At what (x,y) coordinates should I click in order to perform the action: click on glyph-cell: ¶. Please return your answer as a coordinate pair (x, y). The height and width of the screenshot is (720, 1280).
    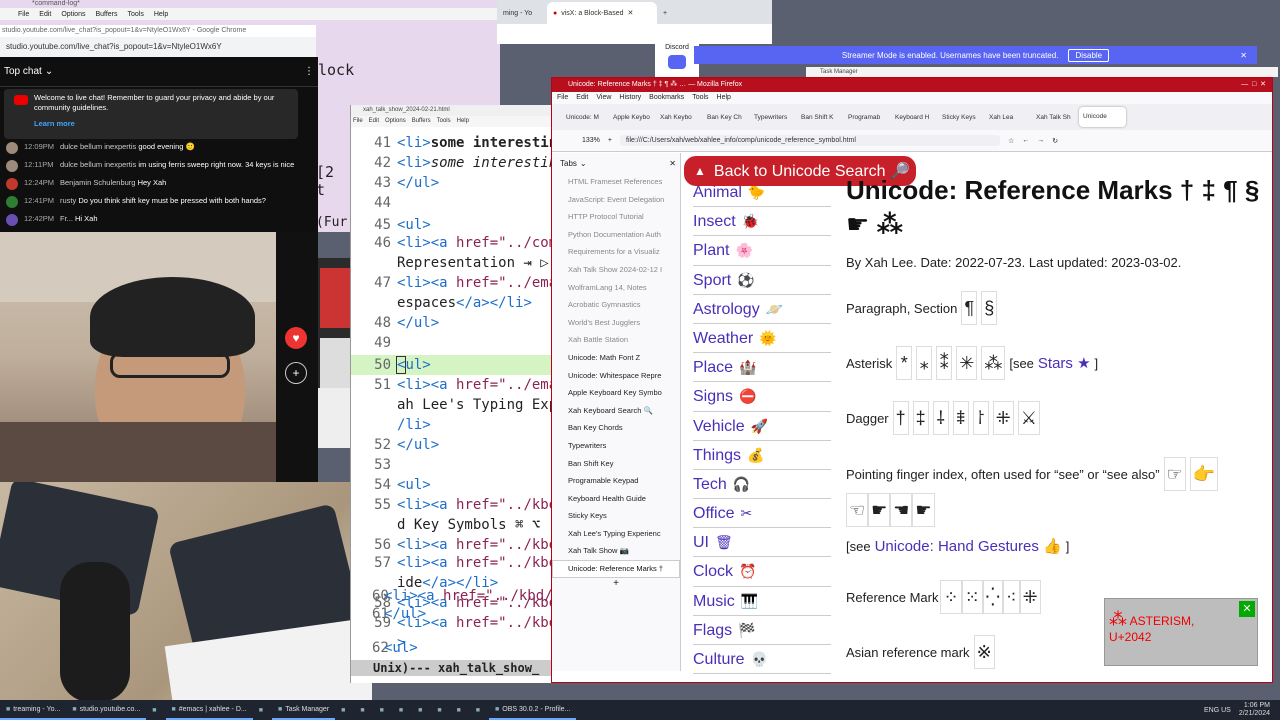
    Looking at the image, I should click on (969, 308).